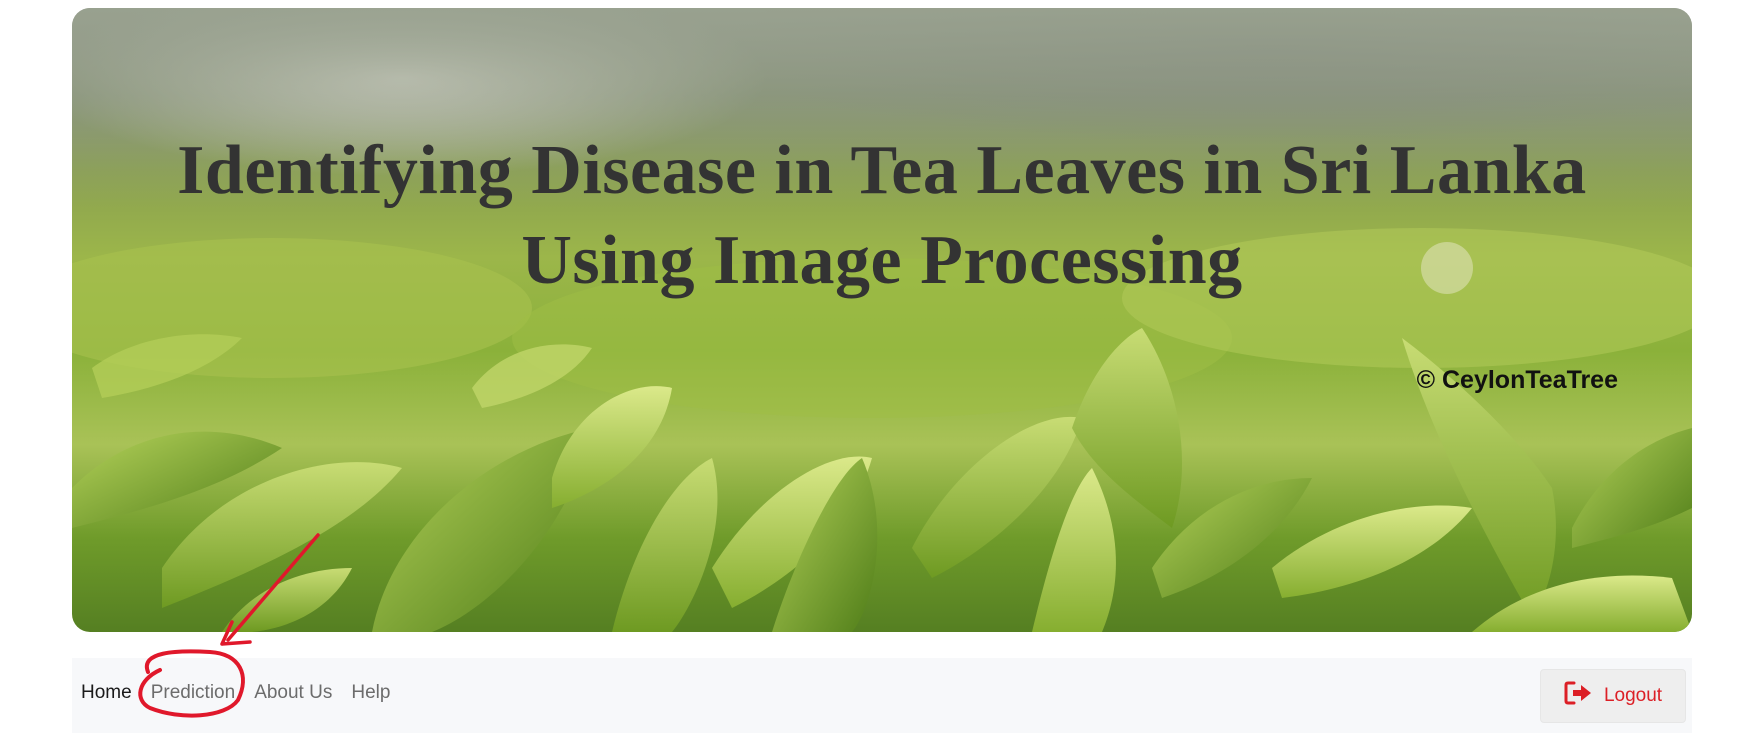 Image resolution: width=1748 pixels, height=751 pixels. I want to click on nav-links: Home Prediction About Us Help, so click(245, 693).